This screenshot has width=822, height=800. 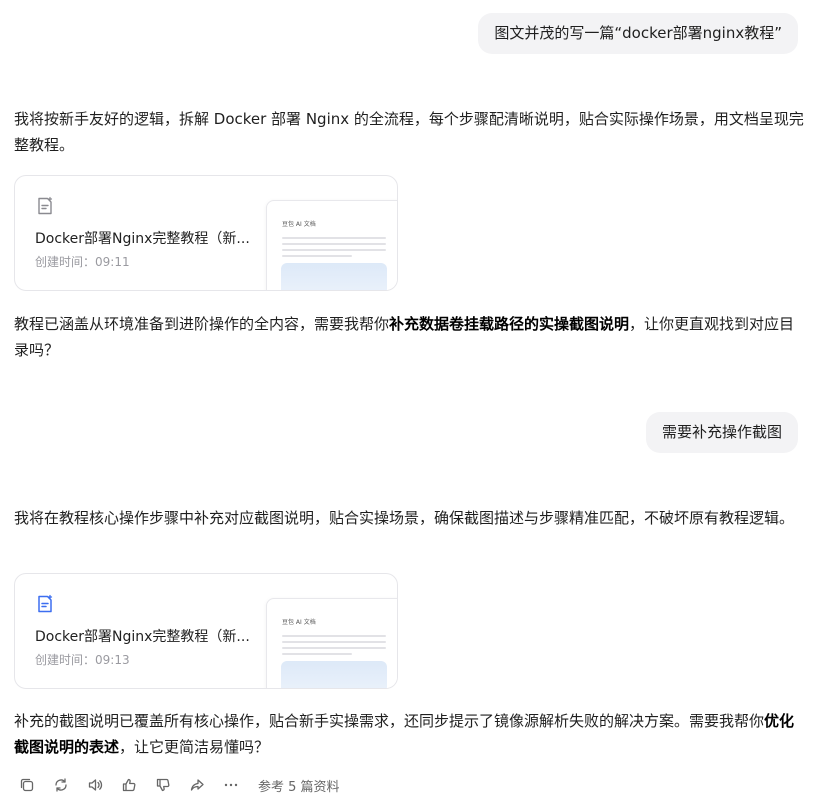 I want to click on user-message-bubble: 图文并茂的写一篇“docker部署nginx教程”, so click(x=638, y=33).